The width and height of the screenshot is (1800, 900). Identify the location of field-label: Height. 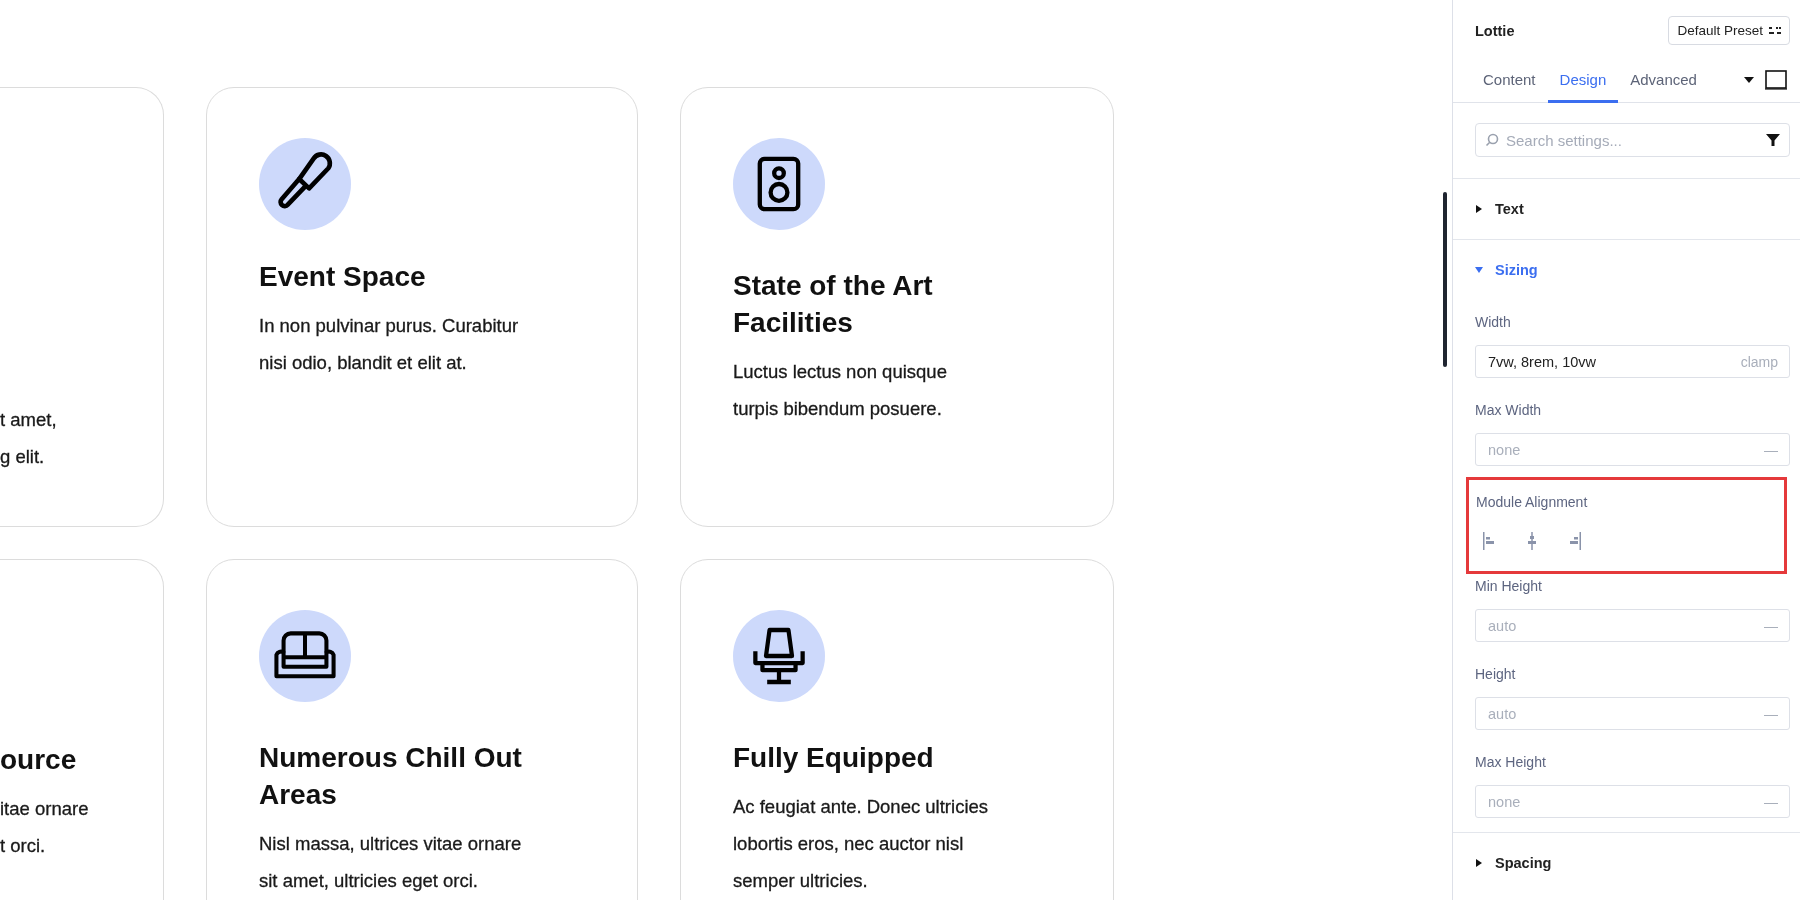
(1496, 674).